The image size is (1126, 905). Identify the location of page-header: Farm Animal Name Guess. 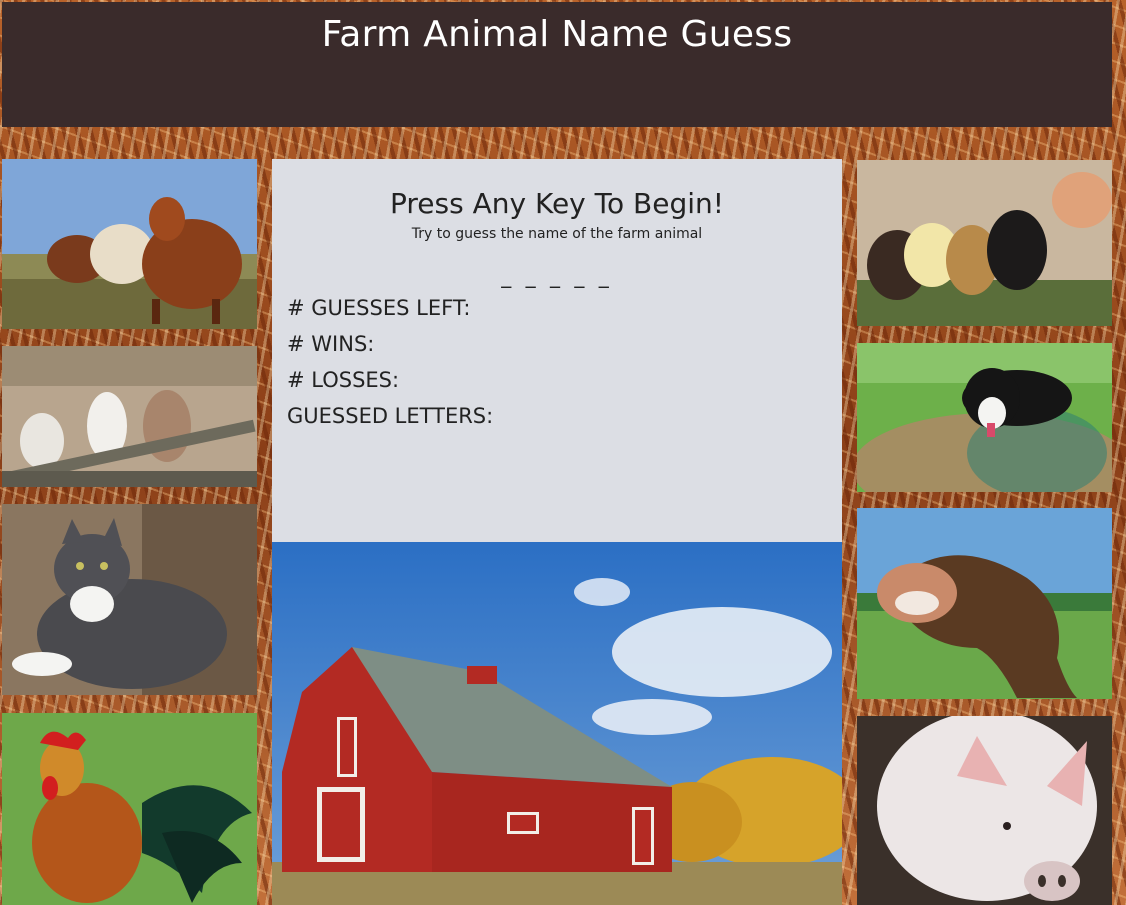
(557, 64).